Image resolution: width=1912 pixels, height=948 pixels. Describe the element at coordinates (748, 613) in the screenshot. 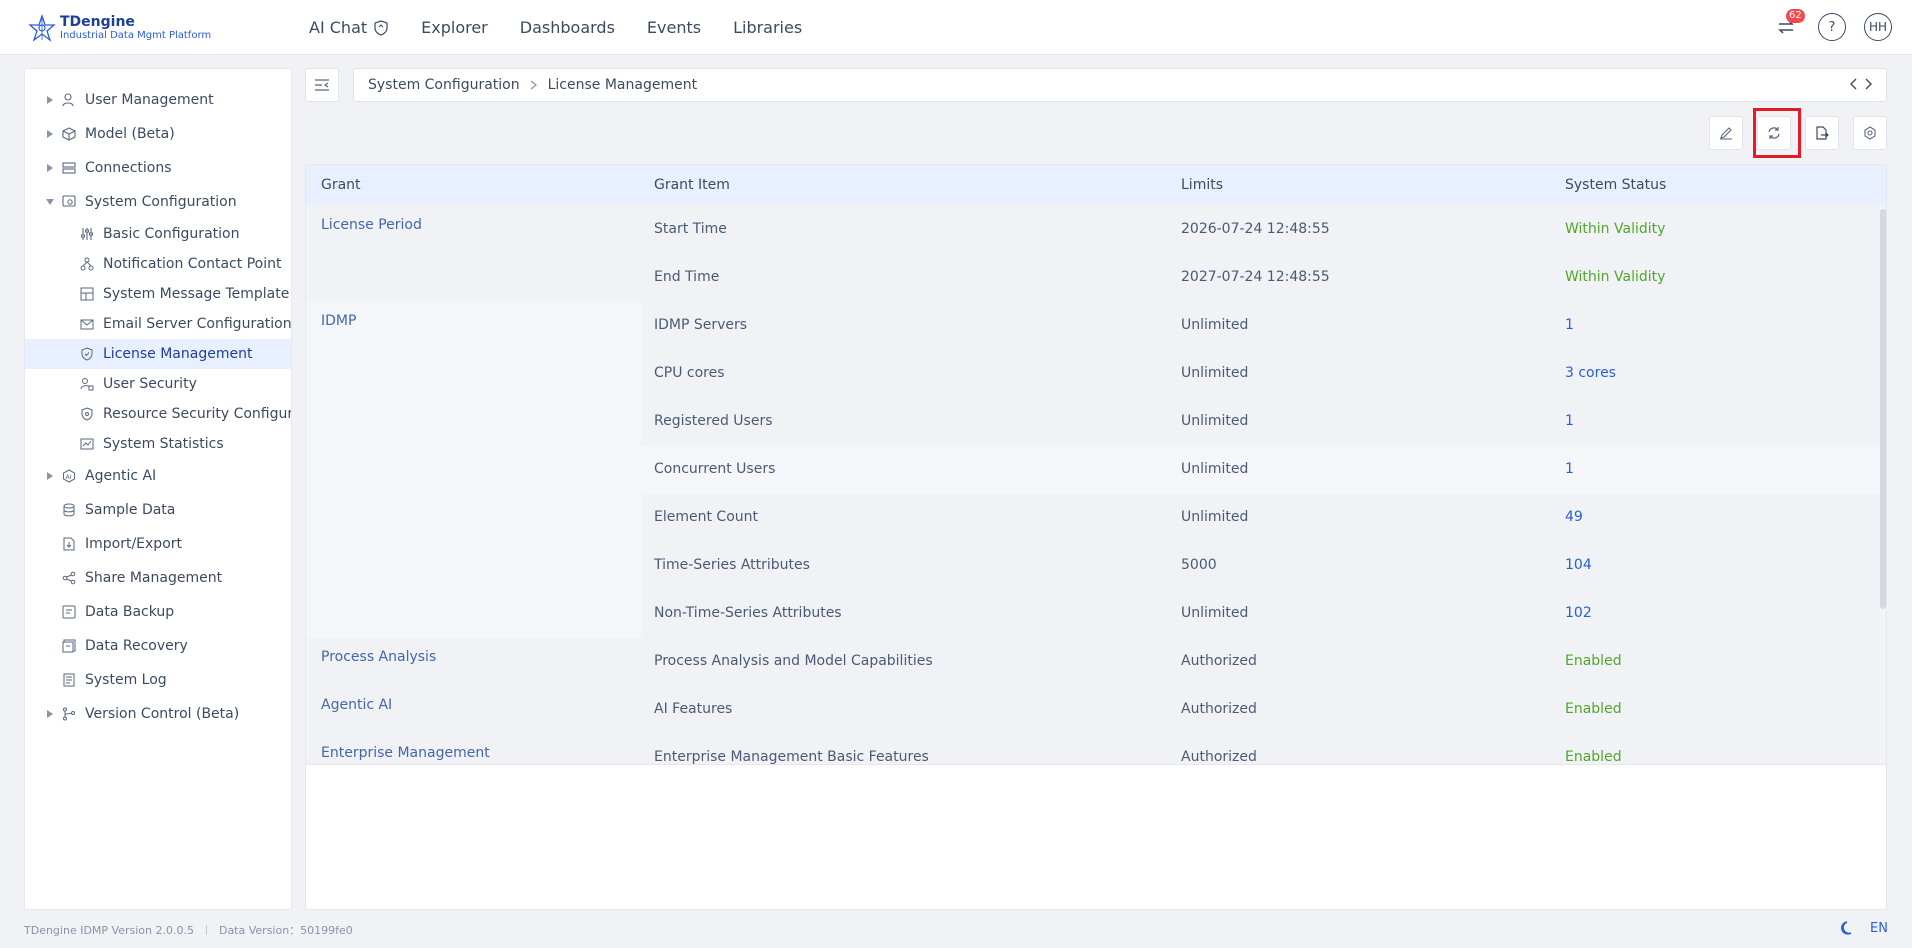

I see `grant-item-cell: Non-Time-Series Attributes` at that location.